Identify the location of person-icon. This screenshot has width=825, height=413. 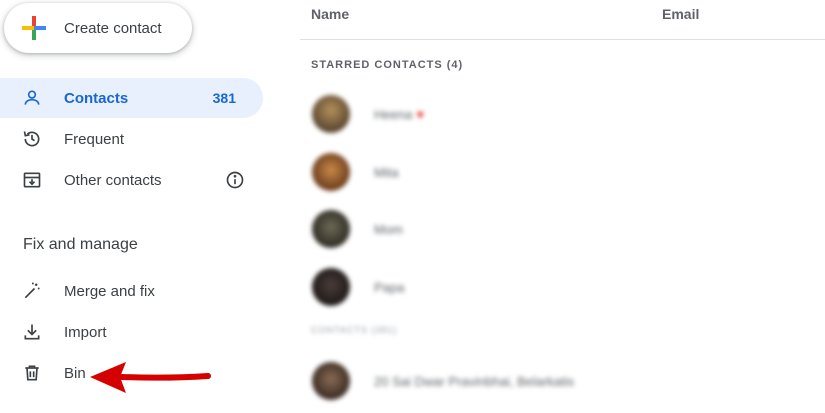
(32, 98).